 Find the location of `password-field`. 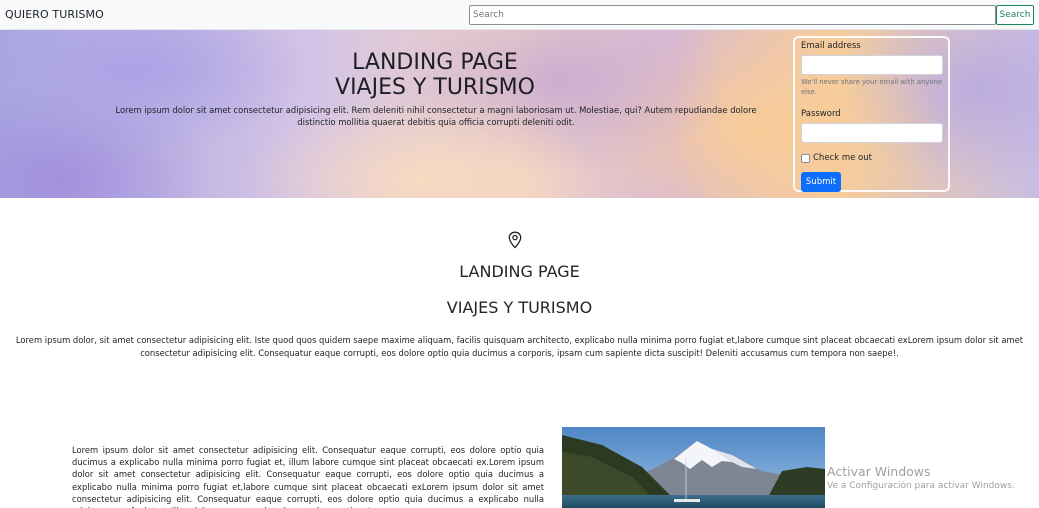

password-field is located at coordinates (872, 133).